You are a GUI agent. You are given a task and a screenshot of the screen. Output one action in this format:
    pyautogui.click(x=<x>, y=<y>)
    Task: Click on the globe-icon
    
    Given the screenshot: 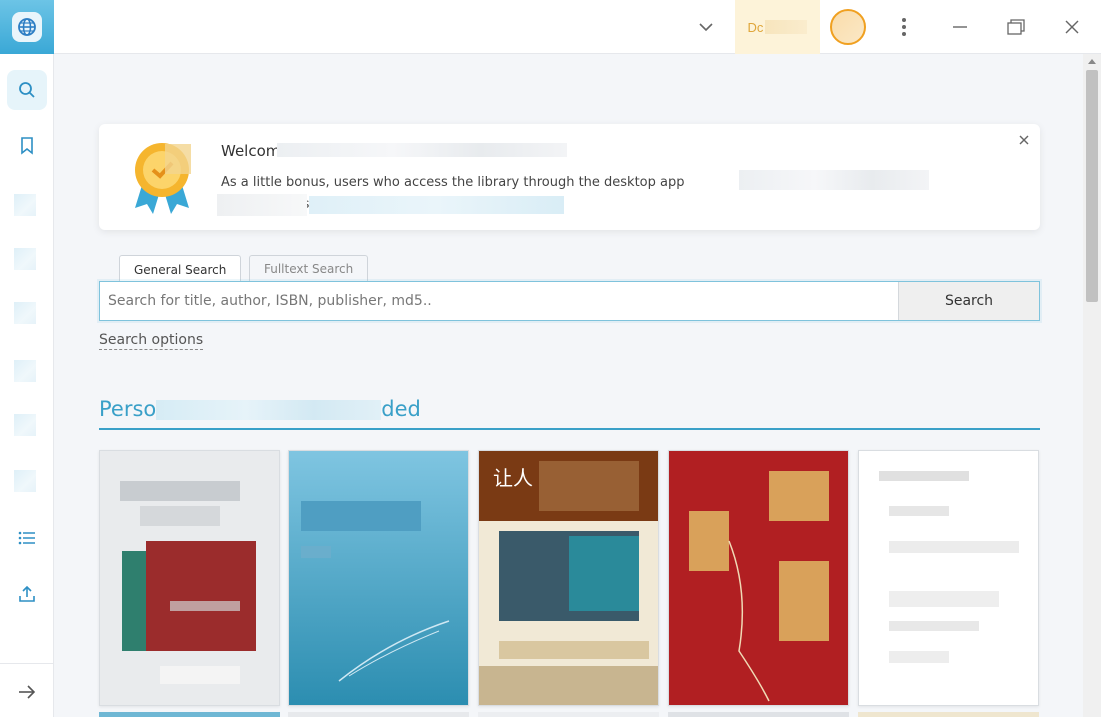 What is the action you would take?
    pyautogui.click(x=27, y=27)
    